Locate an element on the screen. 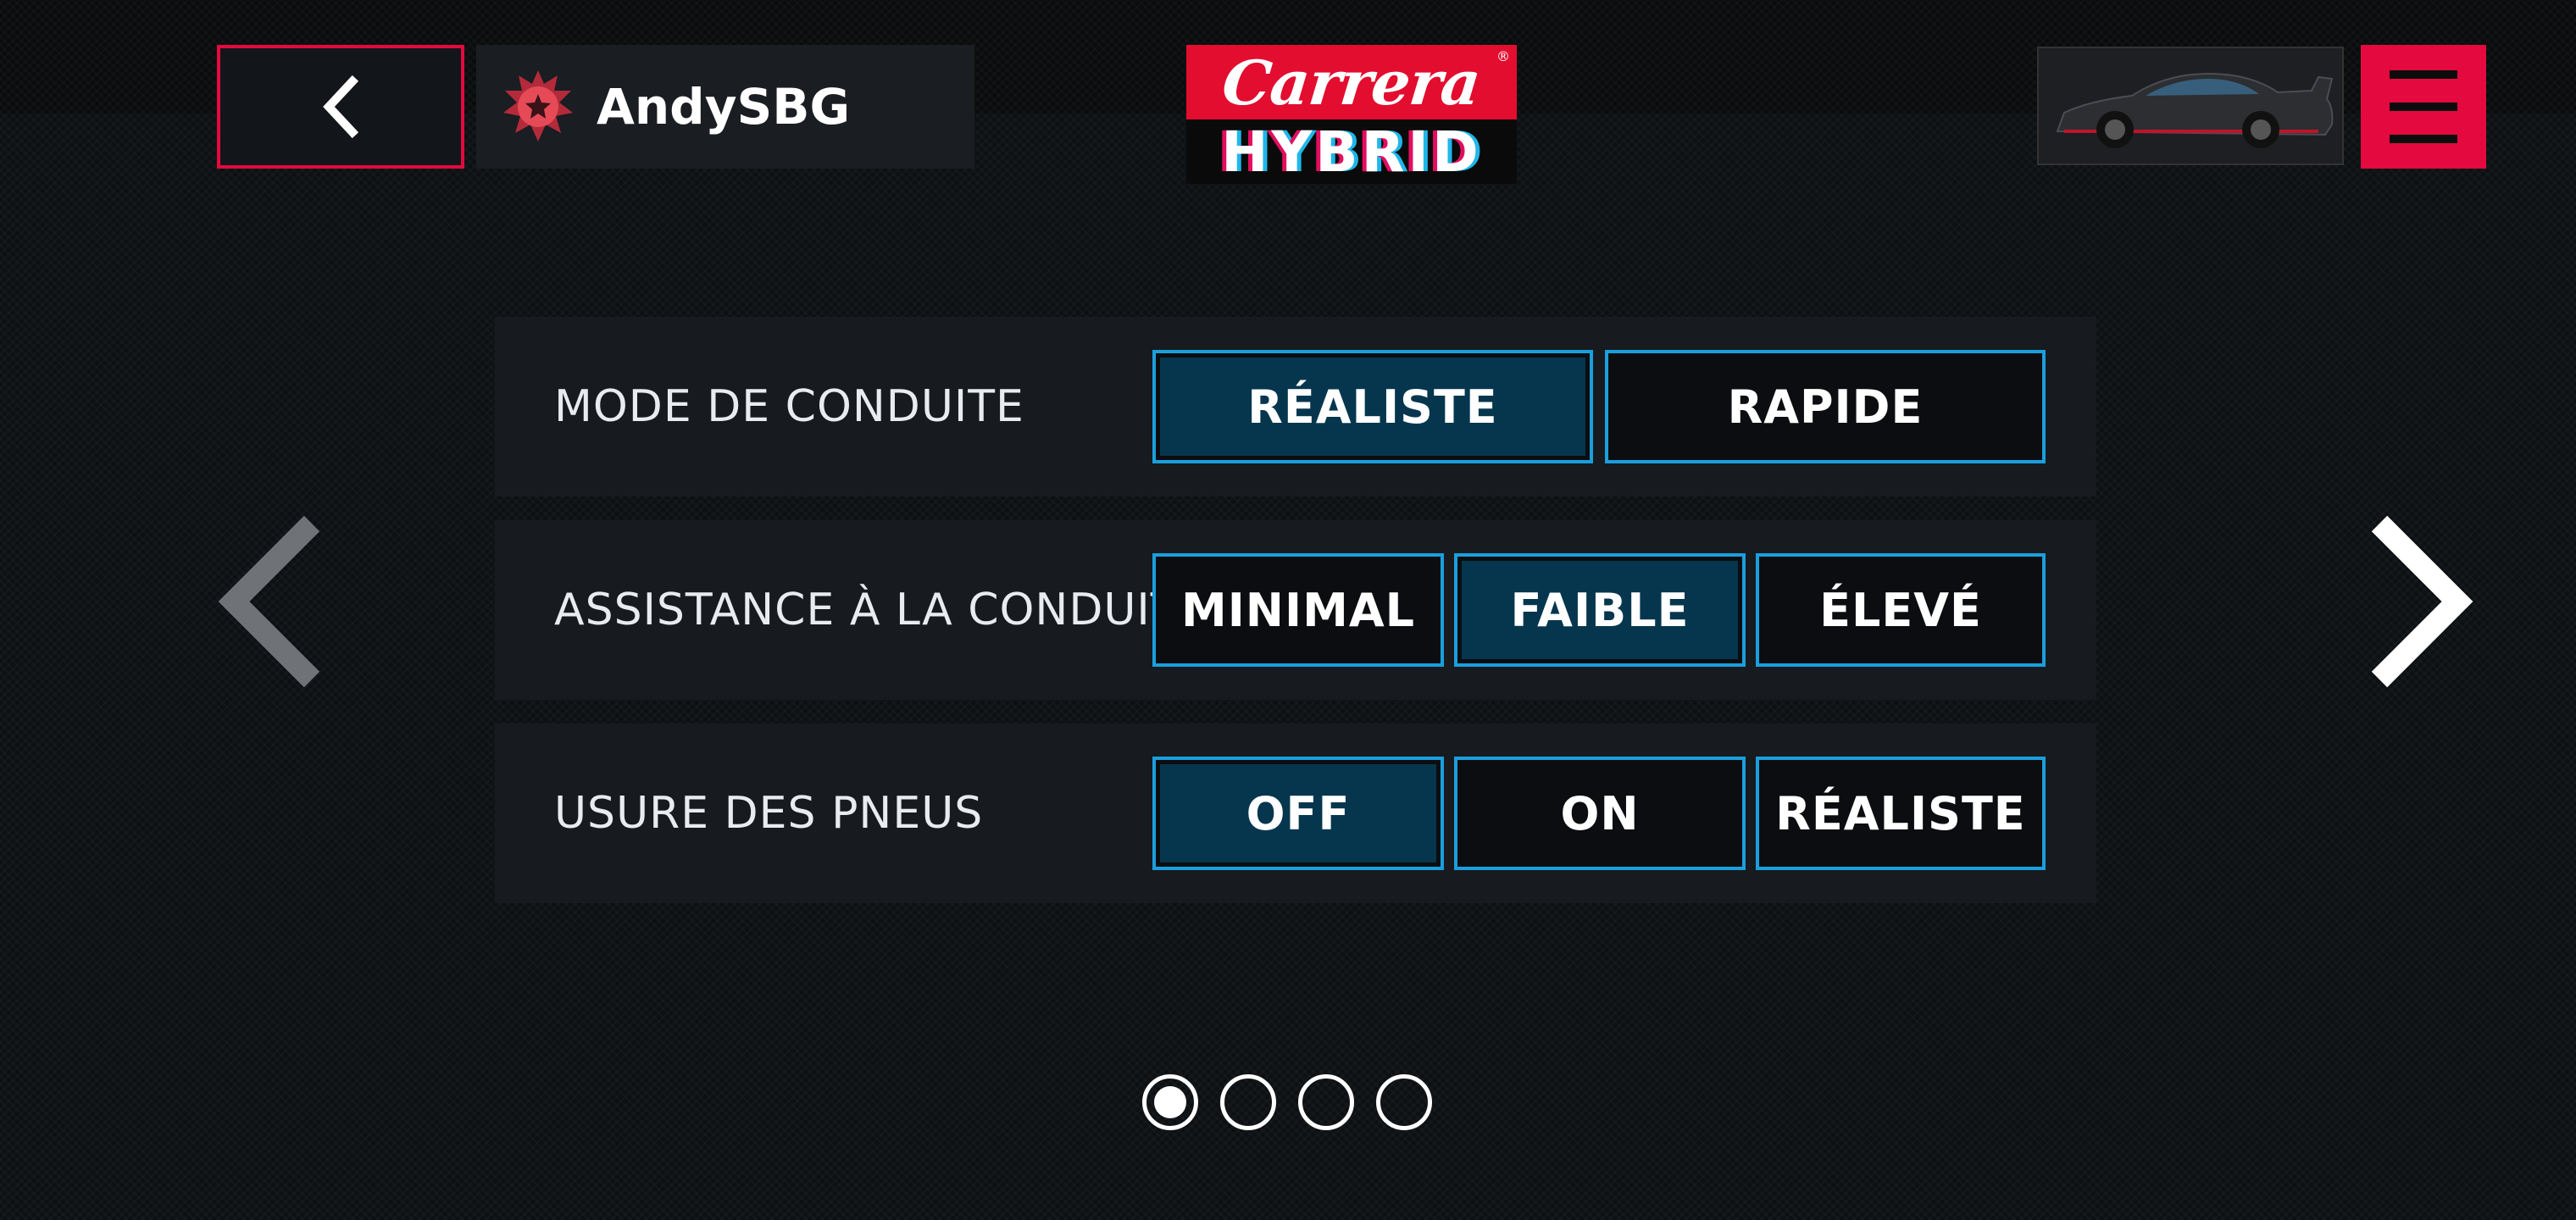 Image resolution: width=2576 pixels, height=1220 pixels. option-faible: FAIBLE is located at coordinates (1600, 610).